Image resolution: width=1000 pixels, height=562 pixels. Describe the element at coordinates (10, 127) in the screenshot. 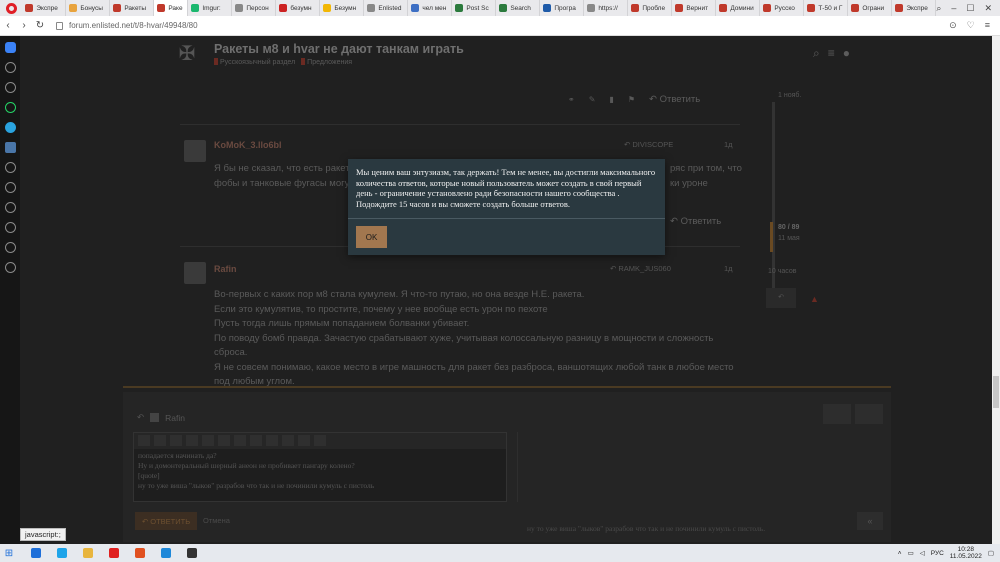

I see `telegram-icon` at that location.